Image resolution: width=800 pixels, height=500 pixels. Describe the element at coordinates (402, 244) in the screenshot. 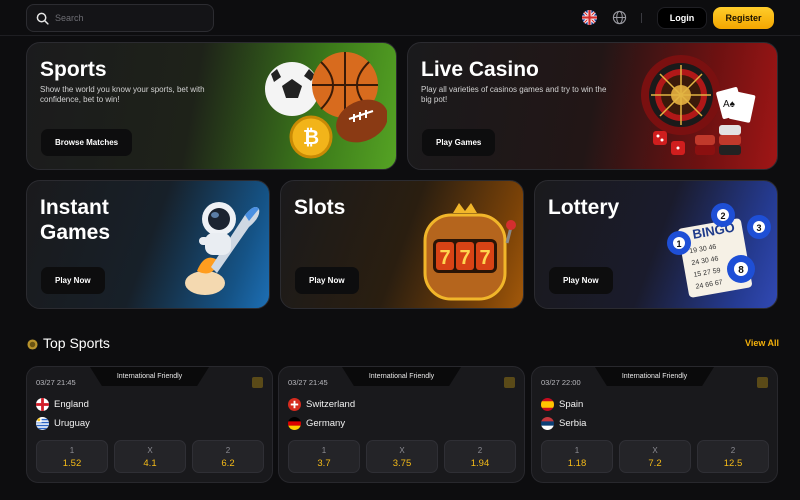

I see `slots-card: Slots Play Now 777` at that location.